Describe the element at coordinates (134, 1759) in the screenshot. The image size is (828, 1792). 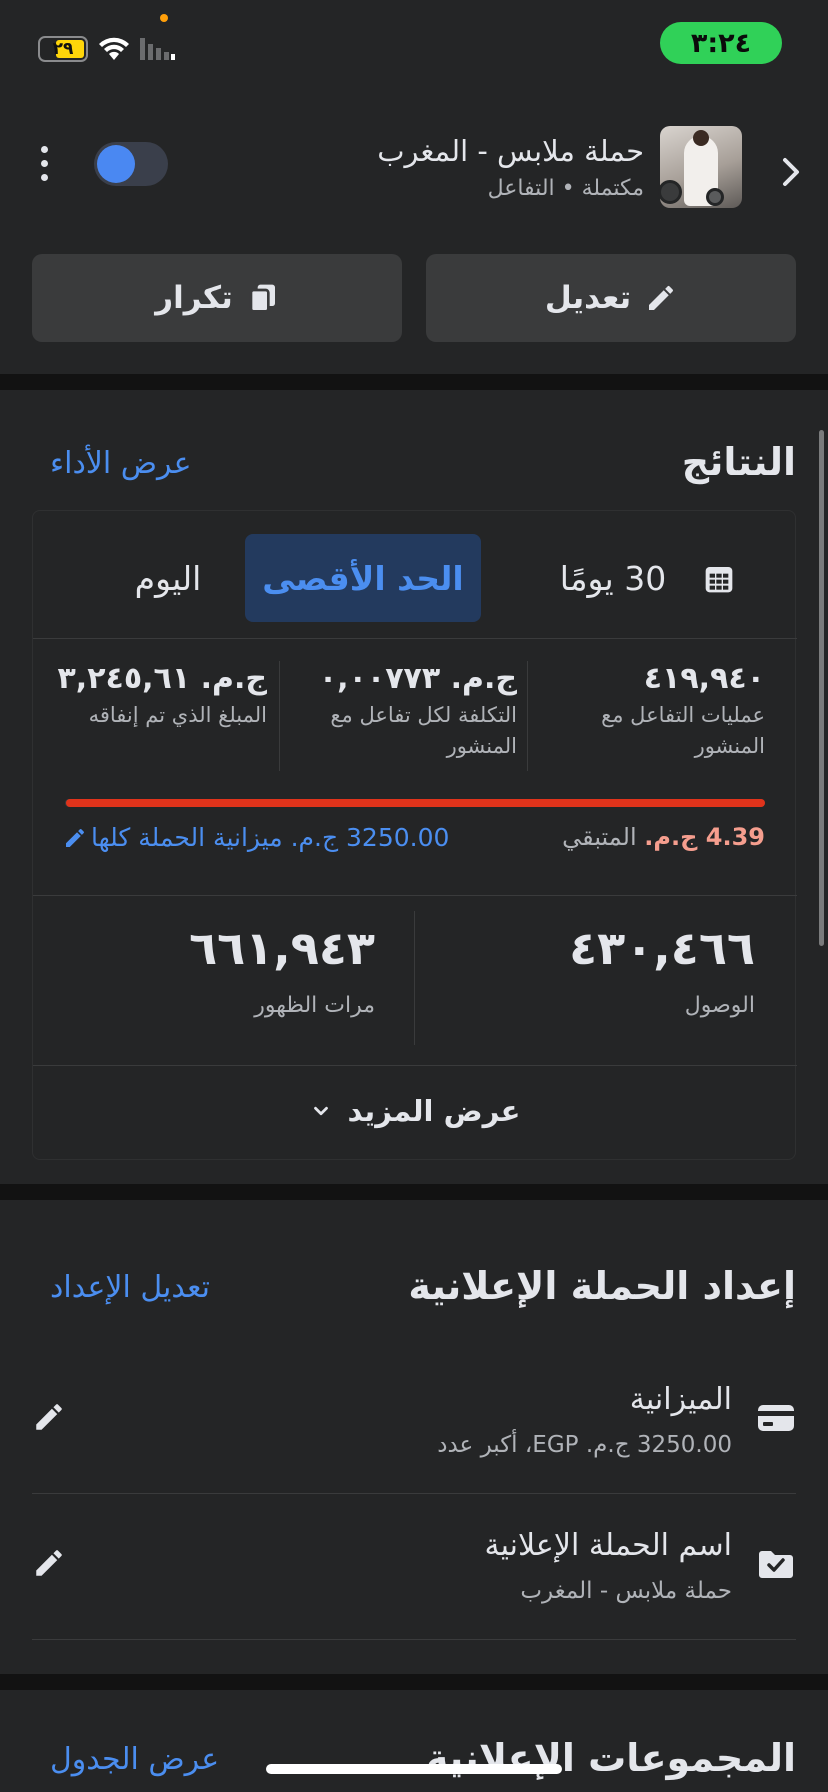
I see `view-table-link: عرض الجدول` at that location.